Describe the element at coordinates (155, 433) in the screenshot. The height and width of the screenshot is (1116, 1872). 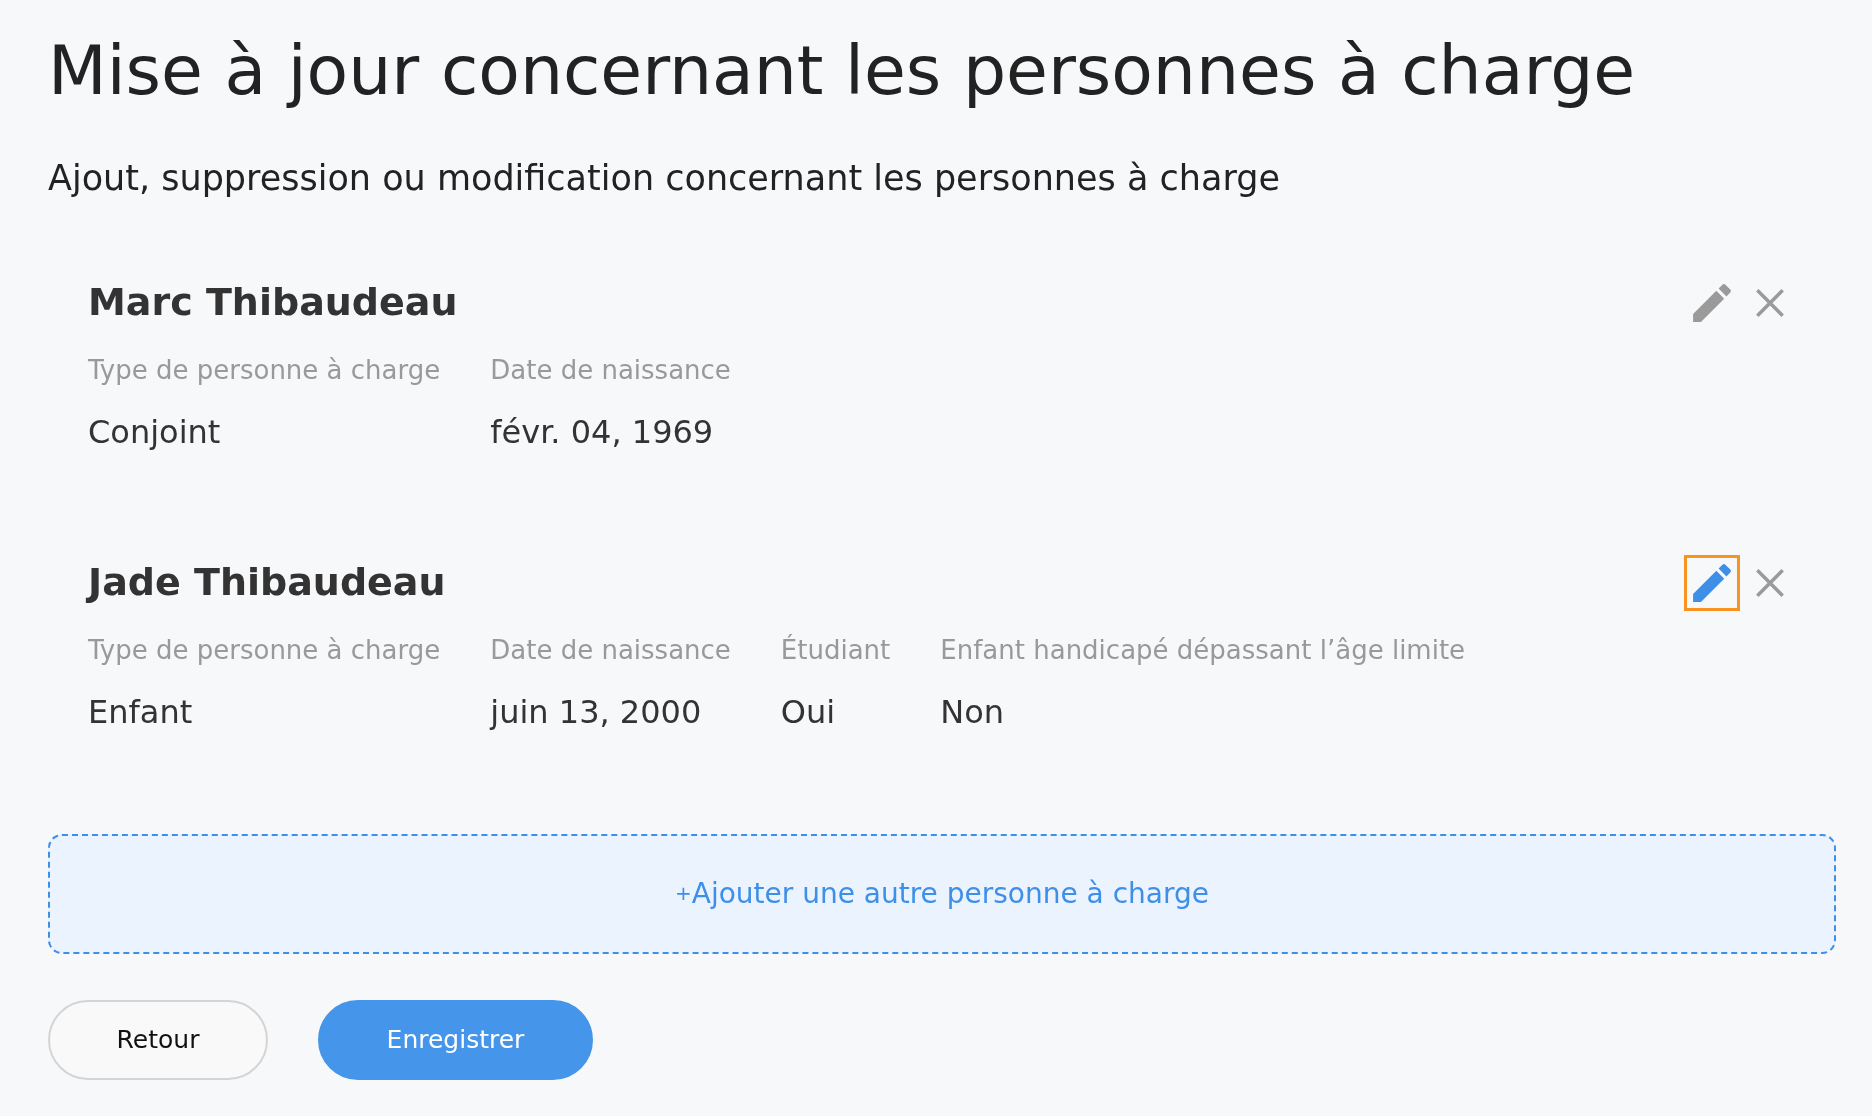
I see `field-value: Conjoint` at that location.